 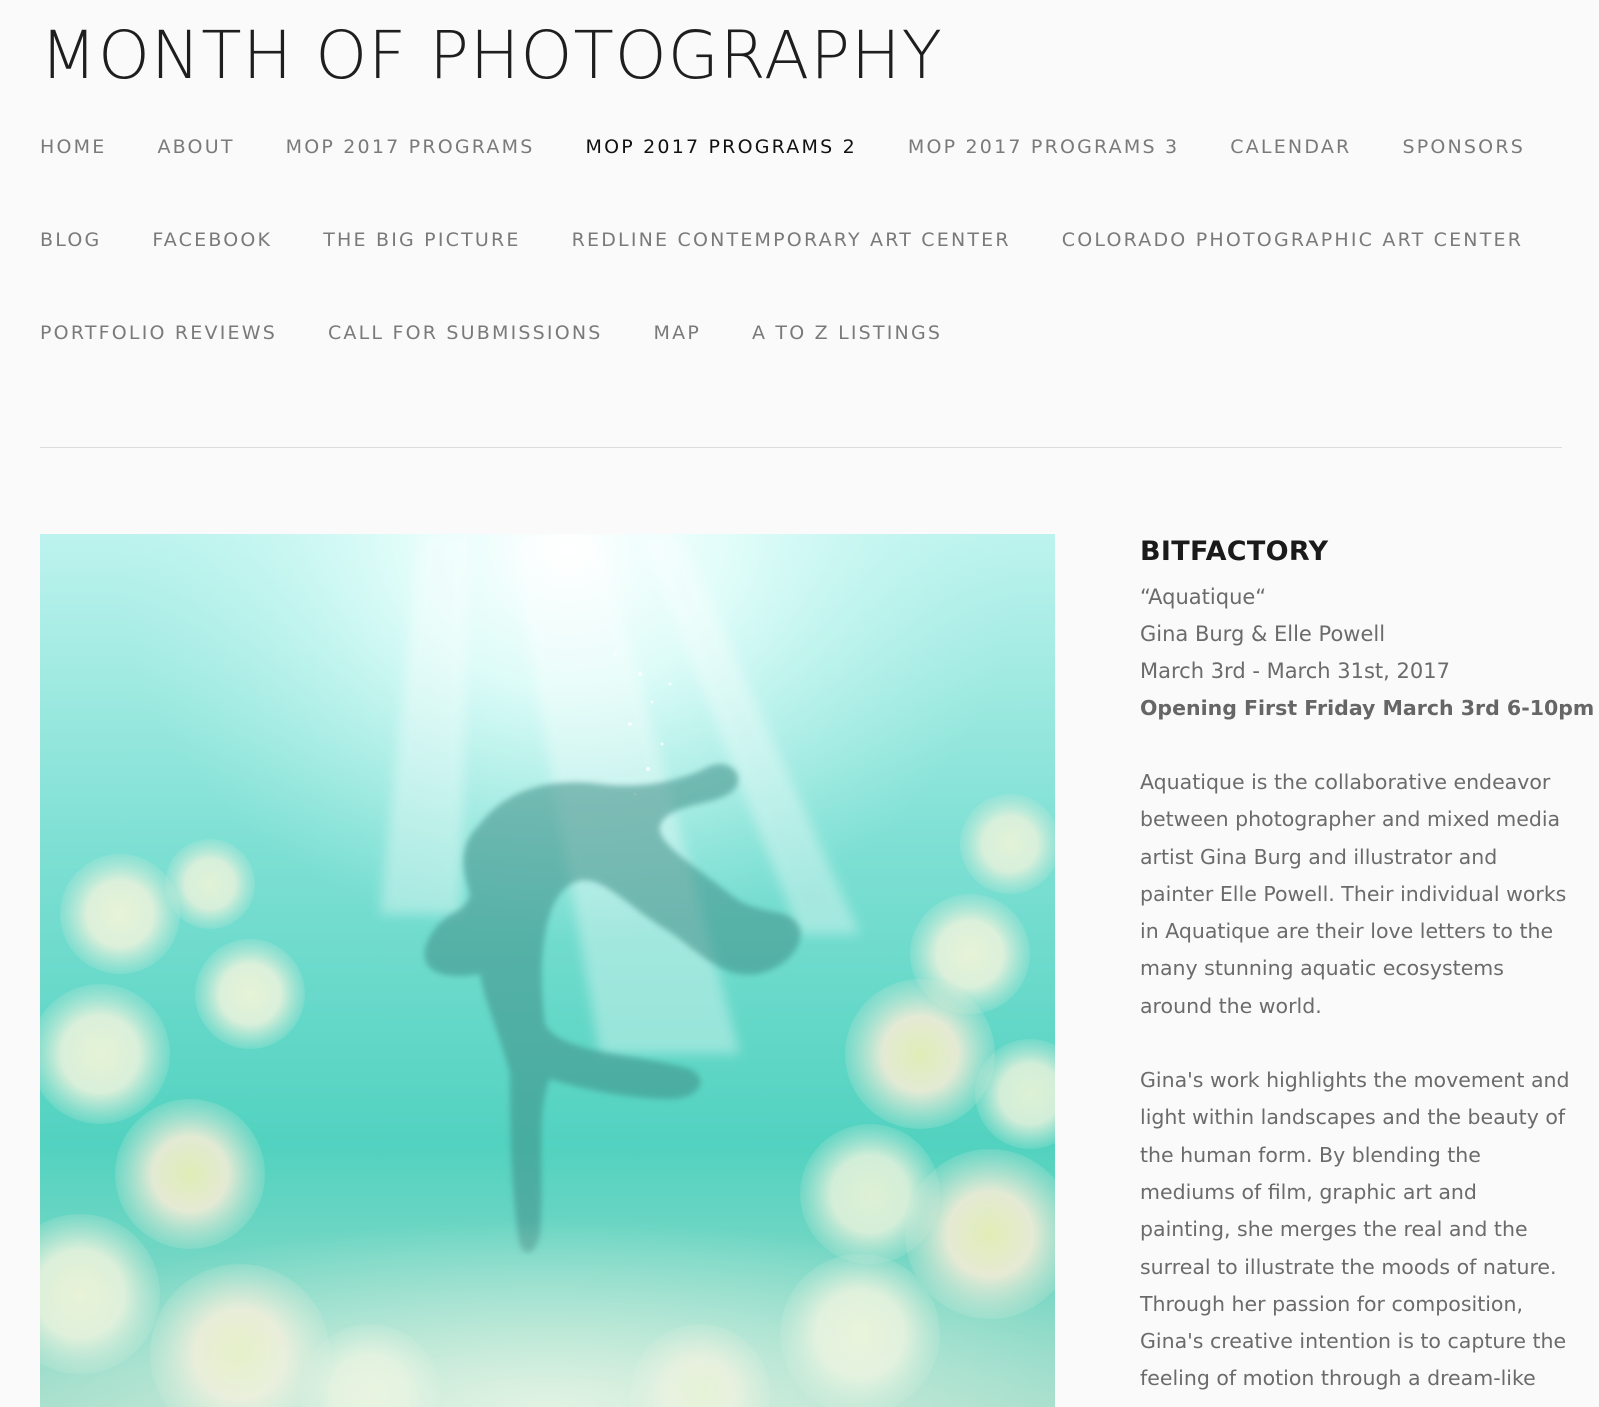 I want to click on nav-link-mop-2017-programs-2: MOP 2017 PROGRAMS 2, so click(x=720, y=147).